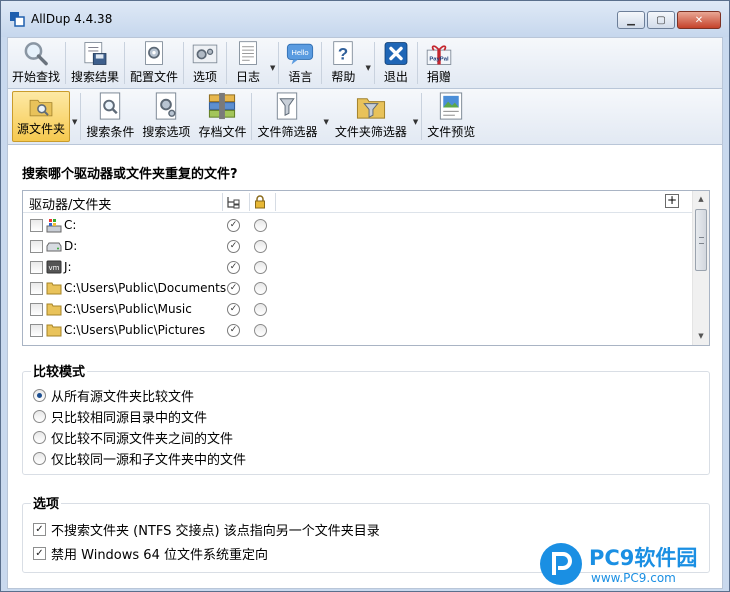 This screenshot has height=592, width=730. What do you see at coordinates (343, 53) in the screenshot?
I see `help-icon: ?` at bounding box center [343, 53].